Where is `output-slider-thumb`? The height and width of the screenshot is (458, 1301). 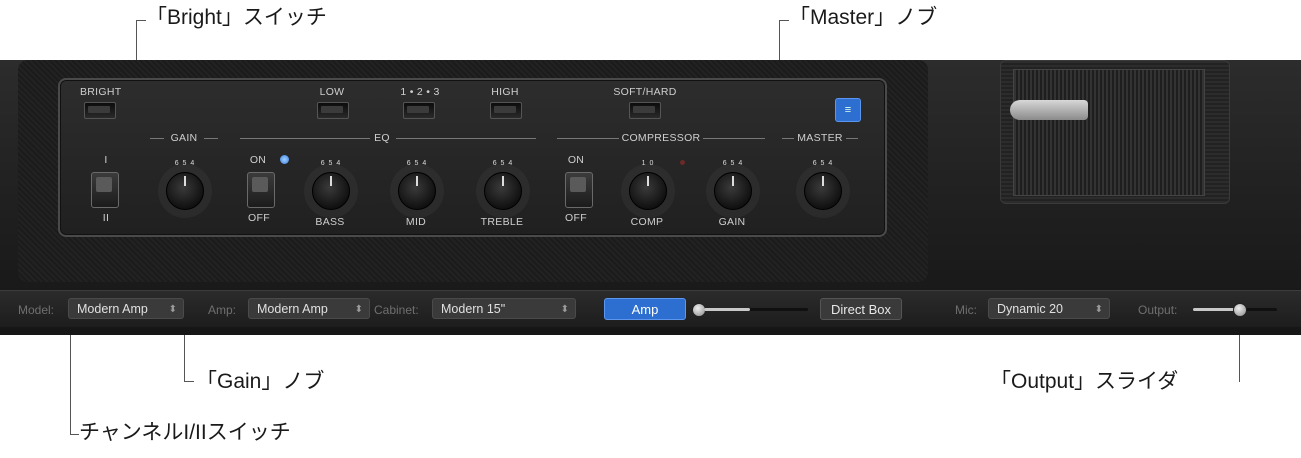 output-slider-thumb is located at coordinates (1240, 310).